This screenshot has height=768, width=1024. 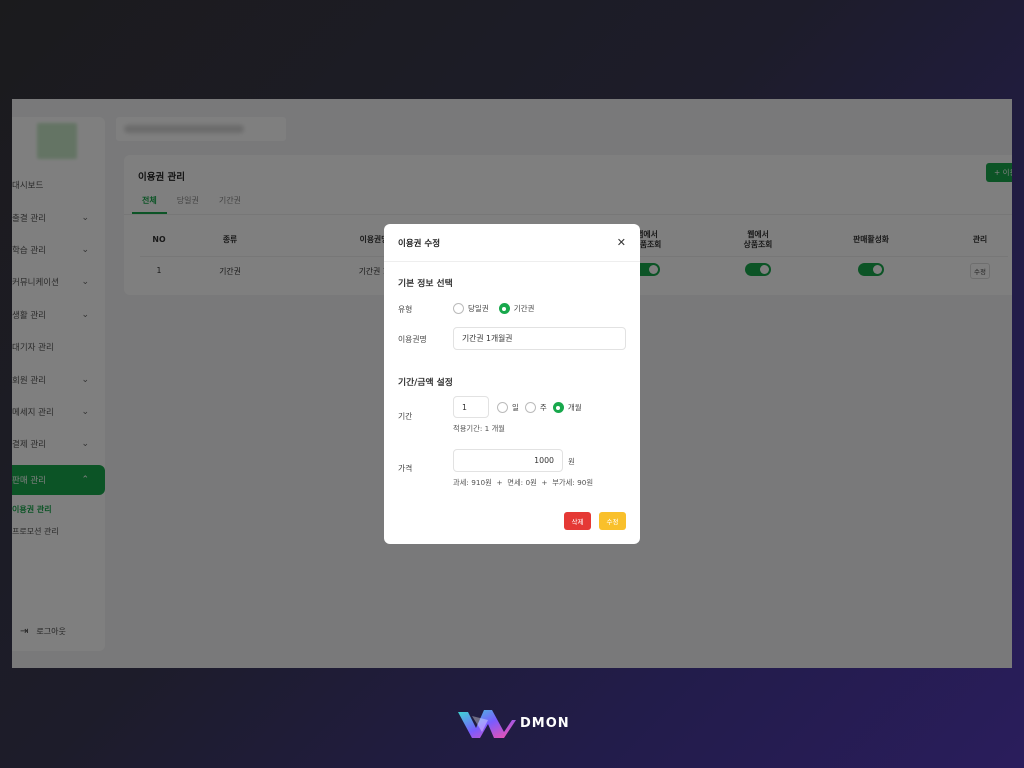 What do you see at coordinates (478, 308) in the screenshot?
I see `radio-daily-label: 당일권` at bounding box center [478, 308].